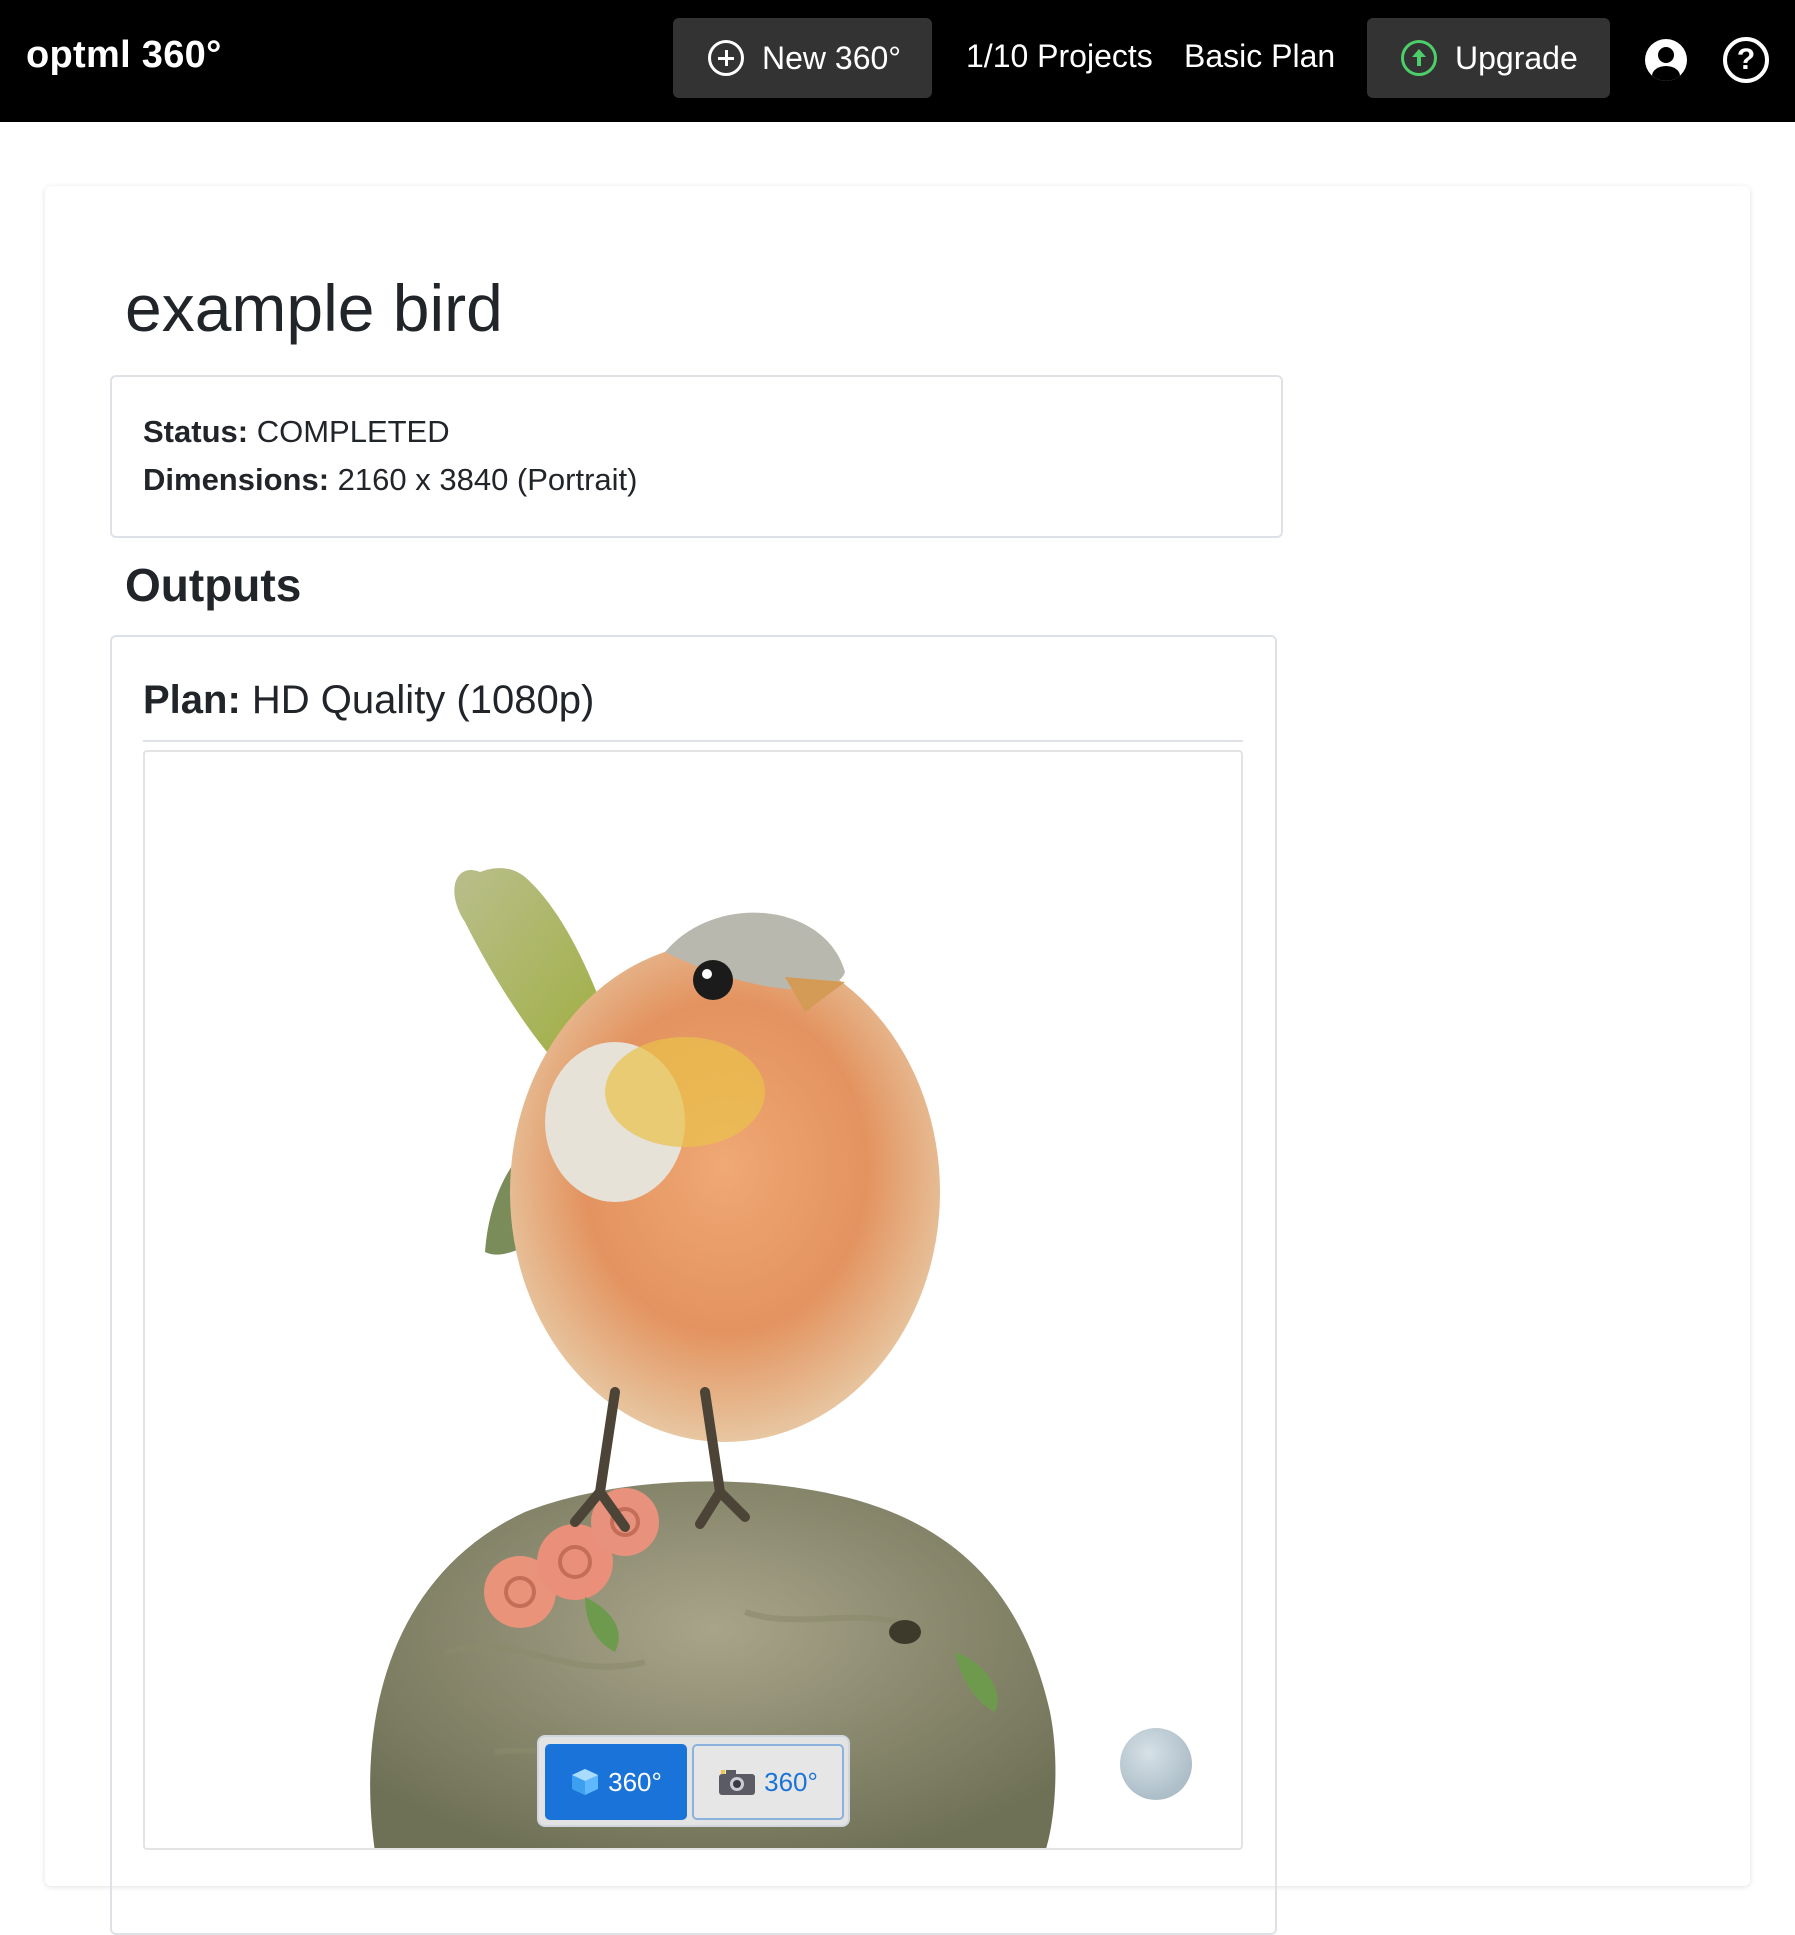 The height and width of the screenshot is (1935, 1795). I want to click on status-line: Status: COMPLETED, so click(296, 432).